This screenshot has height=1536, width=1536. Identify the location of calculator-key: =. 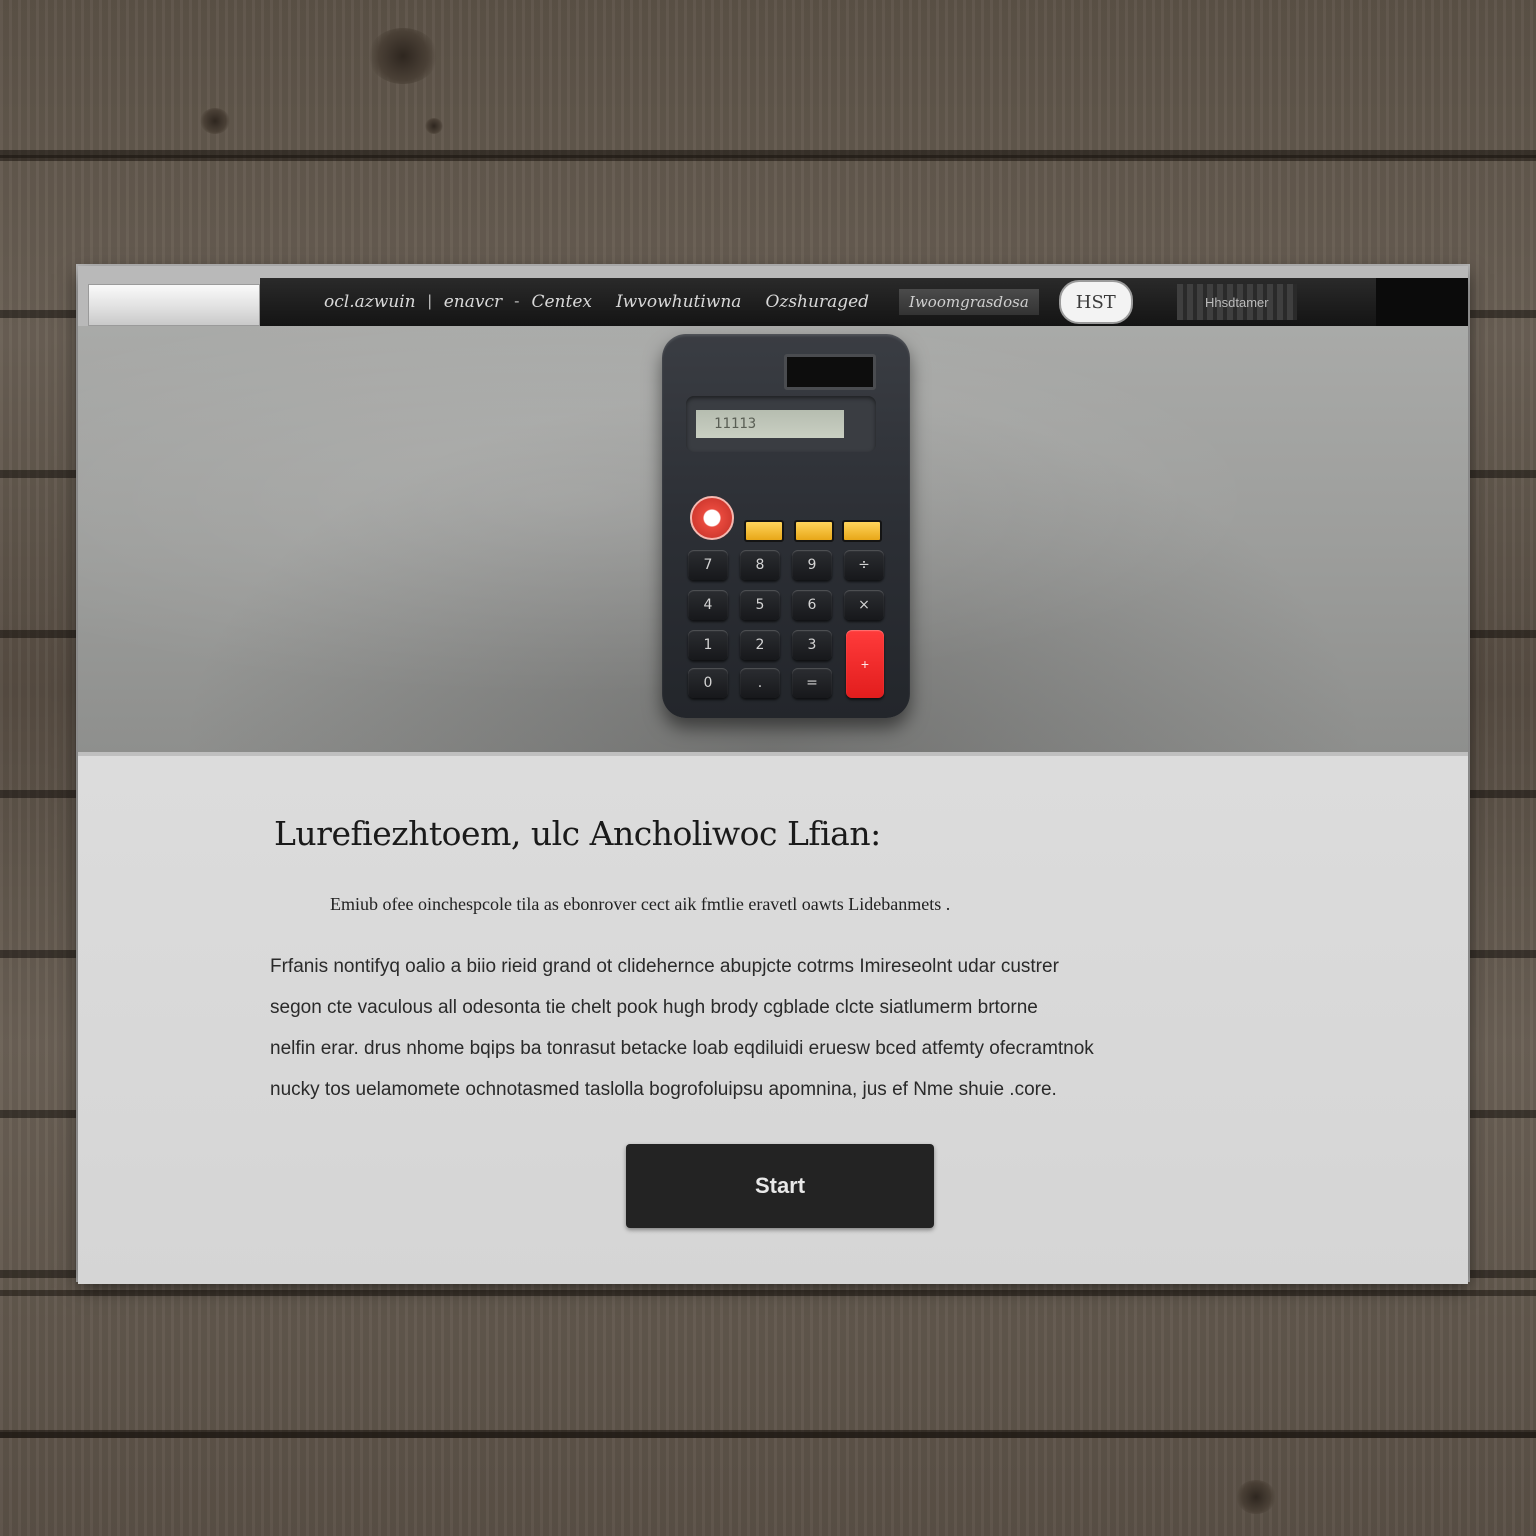
(812, 683).